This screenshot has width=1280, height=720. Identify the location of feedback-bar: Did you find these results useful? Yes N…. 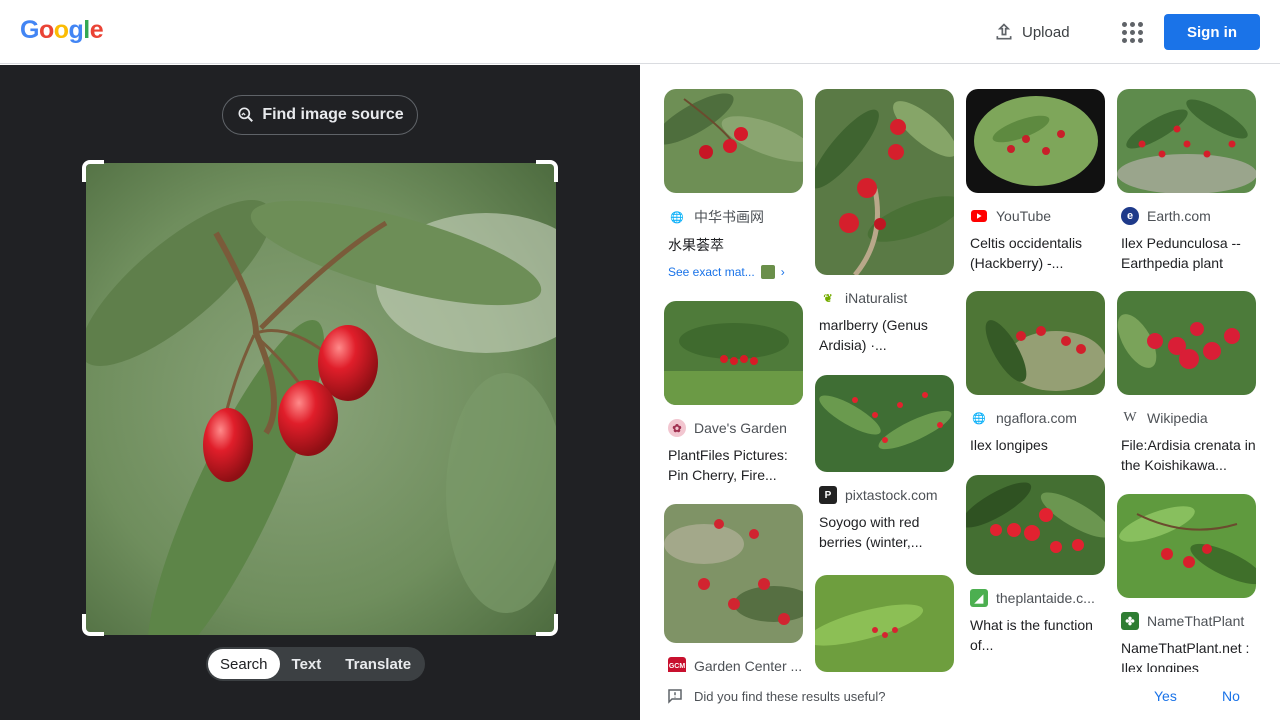
(960, 696).